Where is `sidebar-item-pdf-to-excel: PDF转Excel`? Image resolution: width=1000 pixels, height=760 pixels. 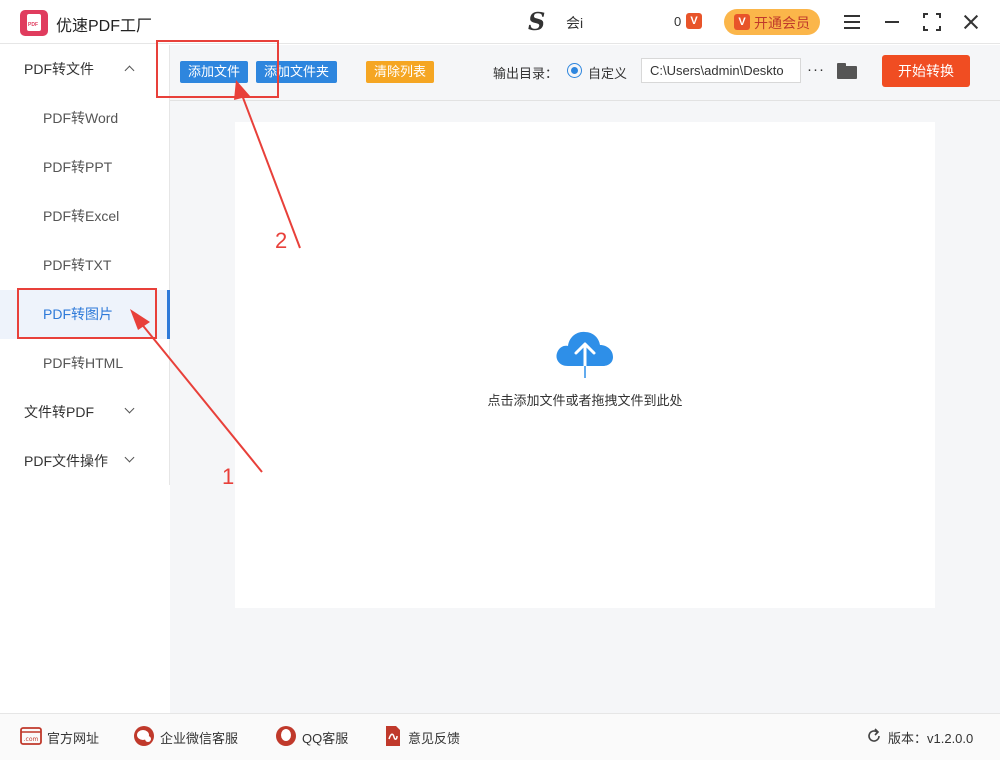
sidebar-item-pdf-to-excel: PDF转Excel is located at coordinates (85, 216).